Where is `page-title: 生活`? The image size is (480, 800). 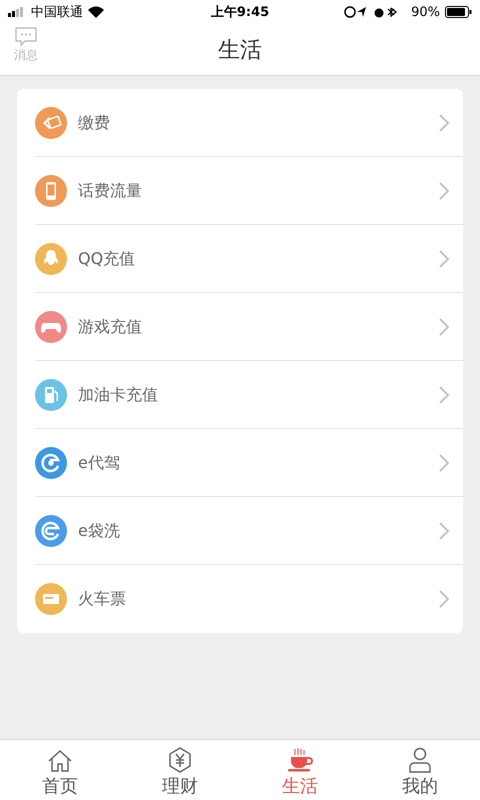 page-title: 生活 is located at coordinates (240, 50).